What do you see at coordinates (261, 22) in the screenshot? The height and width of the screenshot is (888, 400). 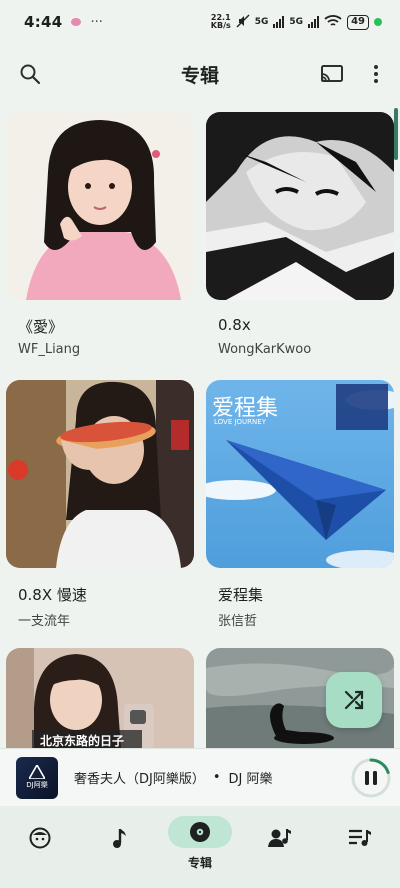 I see `network-label-1: 5G` at bounding box center [261, 22].